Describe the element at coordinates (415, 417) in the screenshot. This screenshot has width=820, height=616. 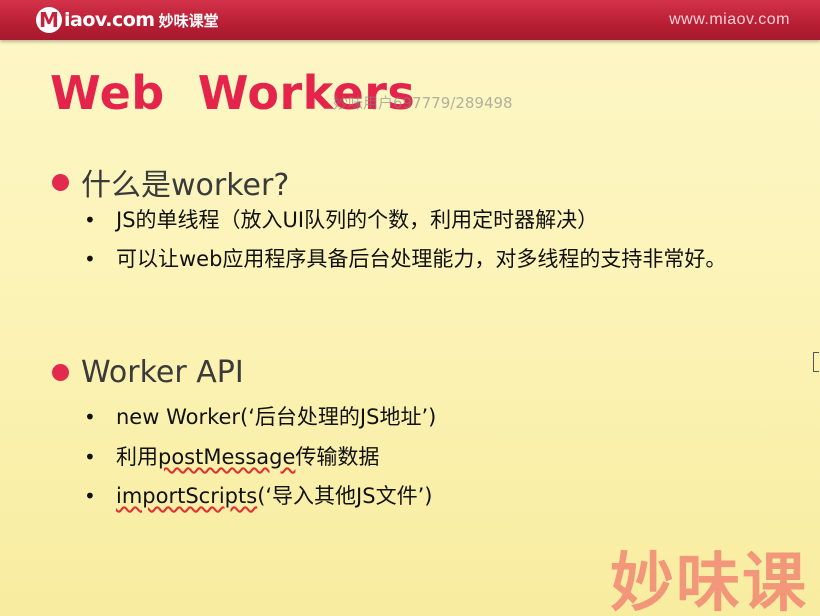
I see `list-item: • new Worker(‘后台处理的JS地址’)` at that location.